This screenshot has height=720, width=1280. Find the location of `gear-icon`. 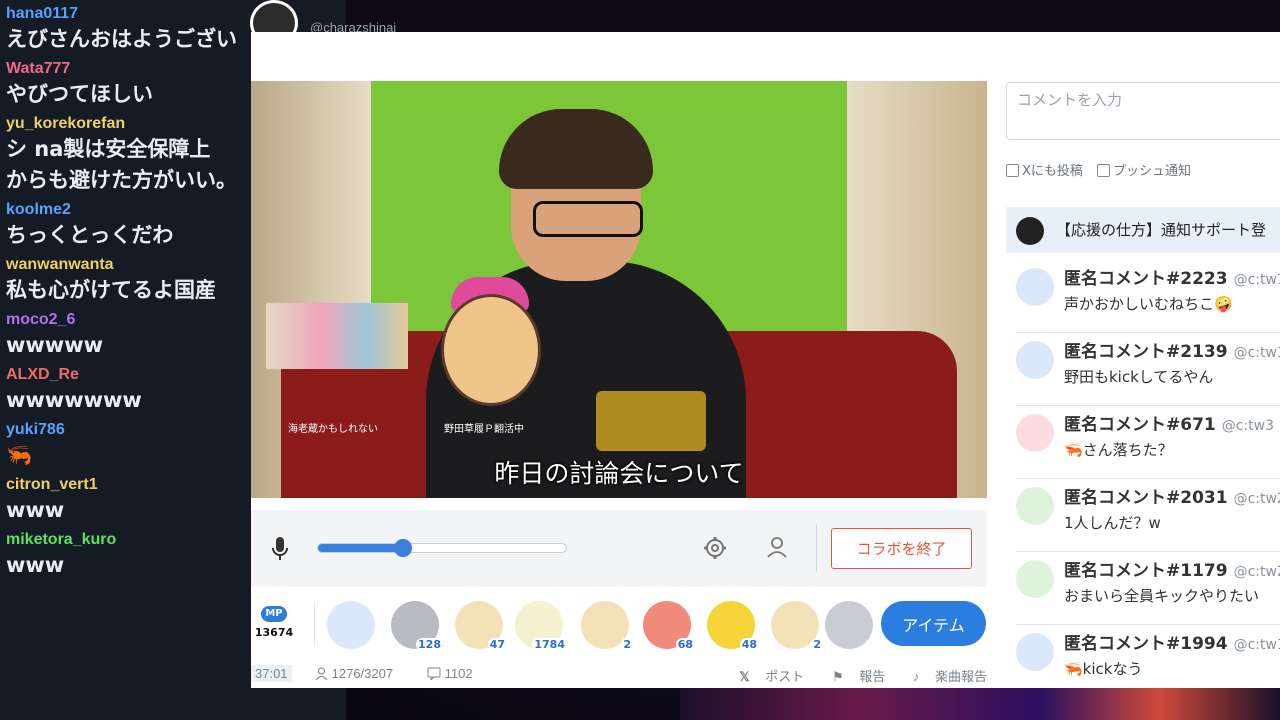

gear-icon is located at coordinates (715, 548).